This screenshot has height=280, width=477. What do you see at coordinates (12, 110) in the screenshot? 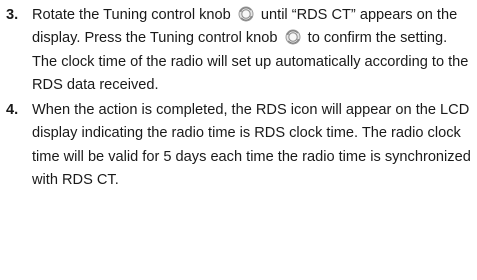
I see `step-number: 4.` at bounding box center [12, 110].